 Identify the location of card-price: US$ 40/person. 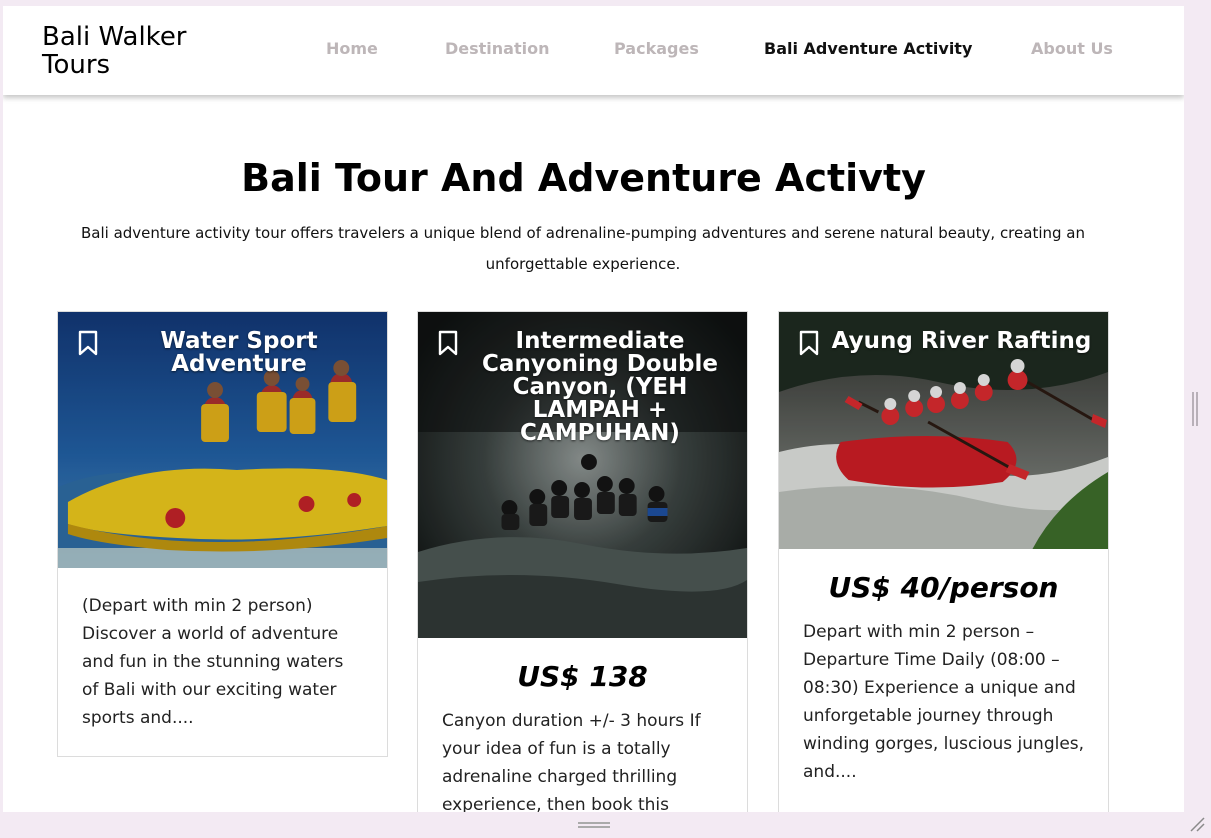
(943, 587).